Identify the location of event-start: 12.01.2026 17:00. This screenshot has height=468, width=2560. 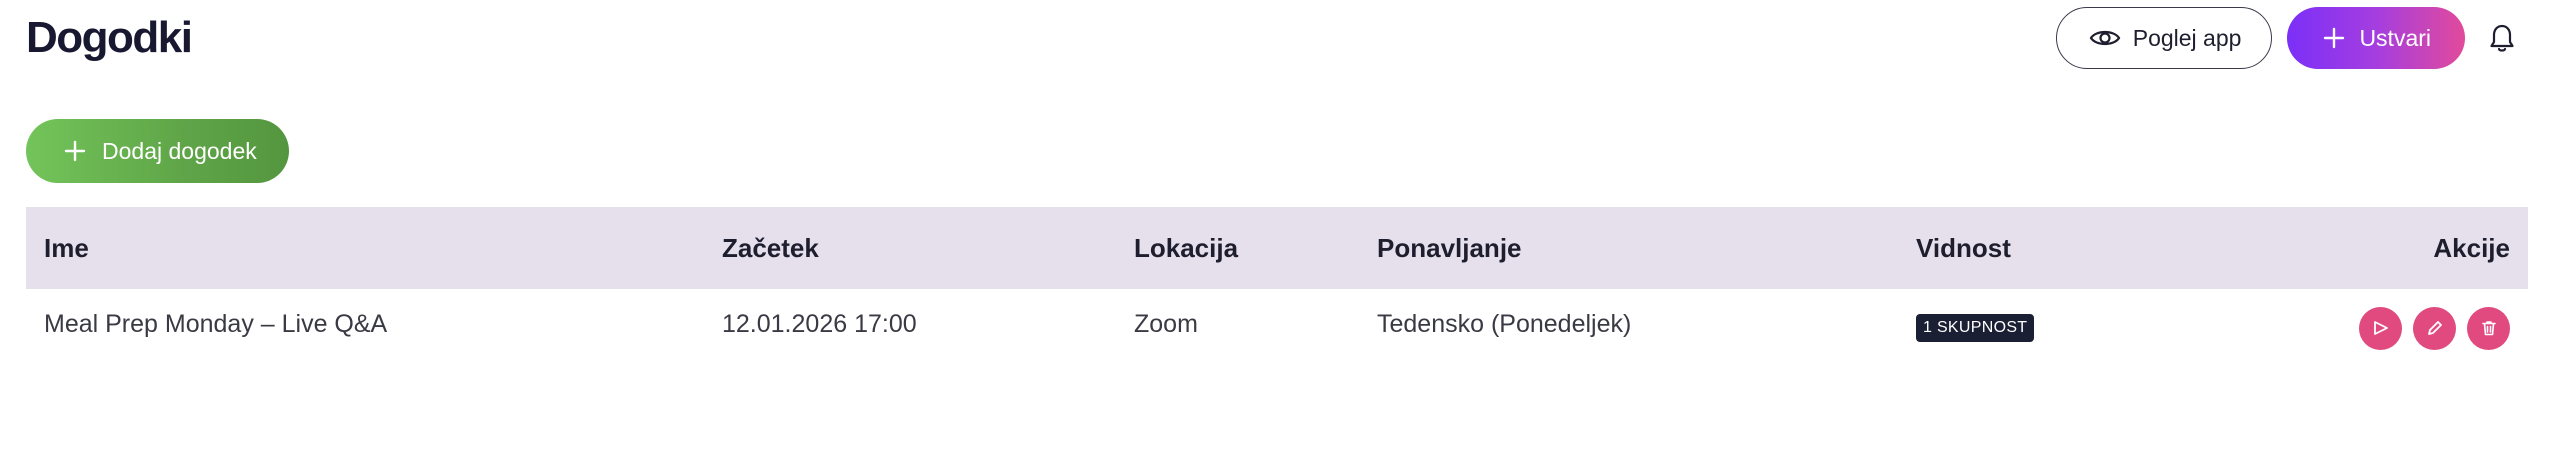
(819, 323).